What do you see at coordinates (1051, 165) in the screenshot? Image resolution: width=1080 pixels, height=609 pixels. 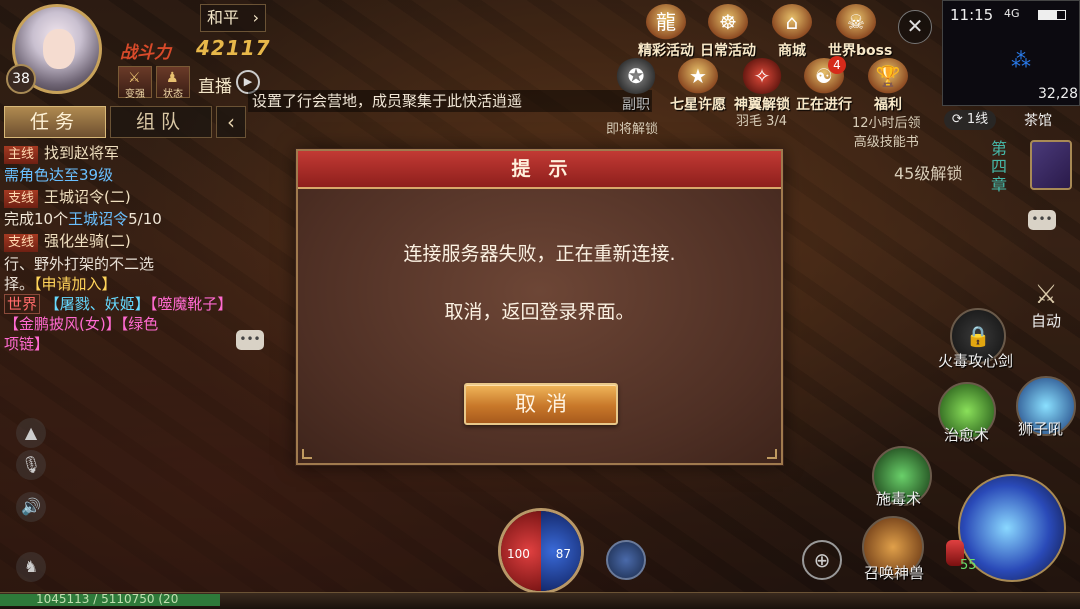 I see `book-icon` at bounding box center [1051, 165].